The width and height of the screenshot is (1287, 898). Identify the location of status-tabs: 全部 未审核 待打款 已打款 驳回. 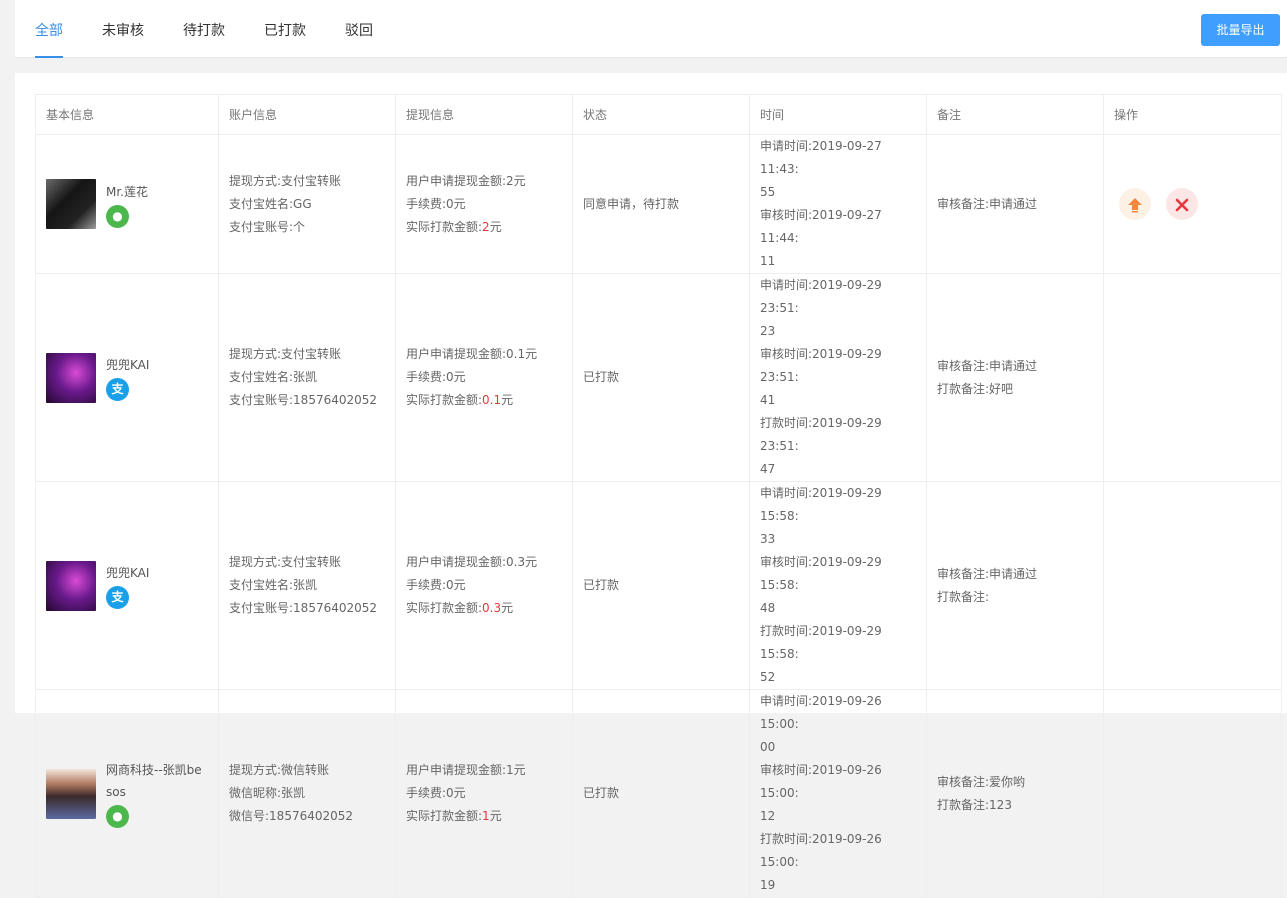
(223, 29).